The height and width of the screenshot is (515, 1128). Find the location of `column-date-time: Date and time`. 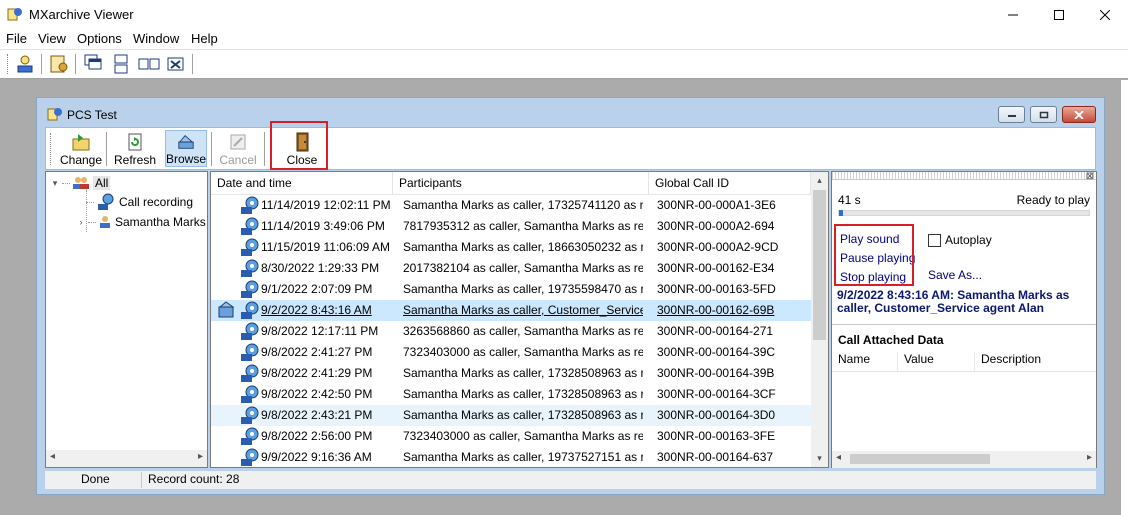

column-date-time: Date and time is located at coordinates (302, 183).